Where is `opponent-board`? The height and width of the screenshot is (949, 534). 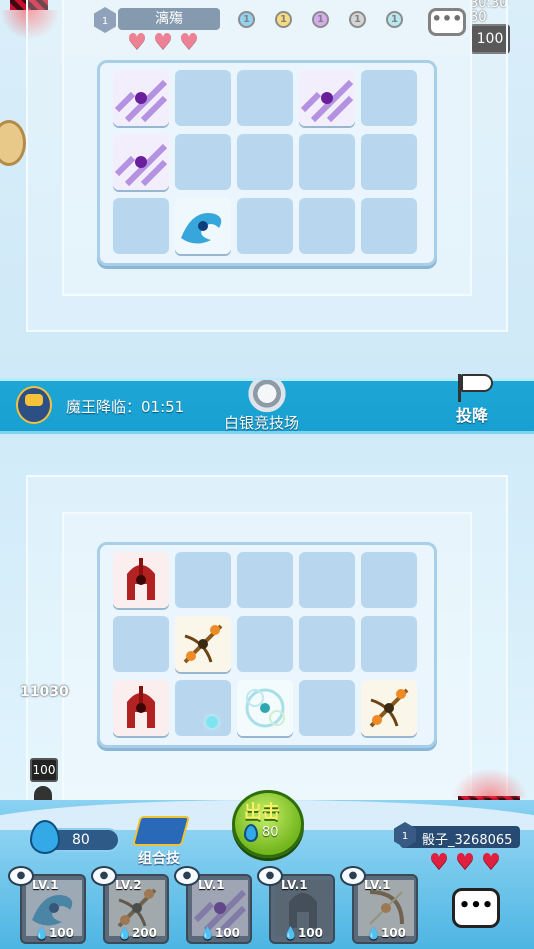
opponent-board is located at coordinates (267, 163).